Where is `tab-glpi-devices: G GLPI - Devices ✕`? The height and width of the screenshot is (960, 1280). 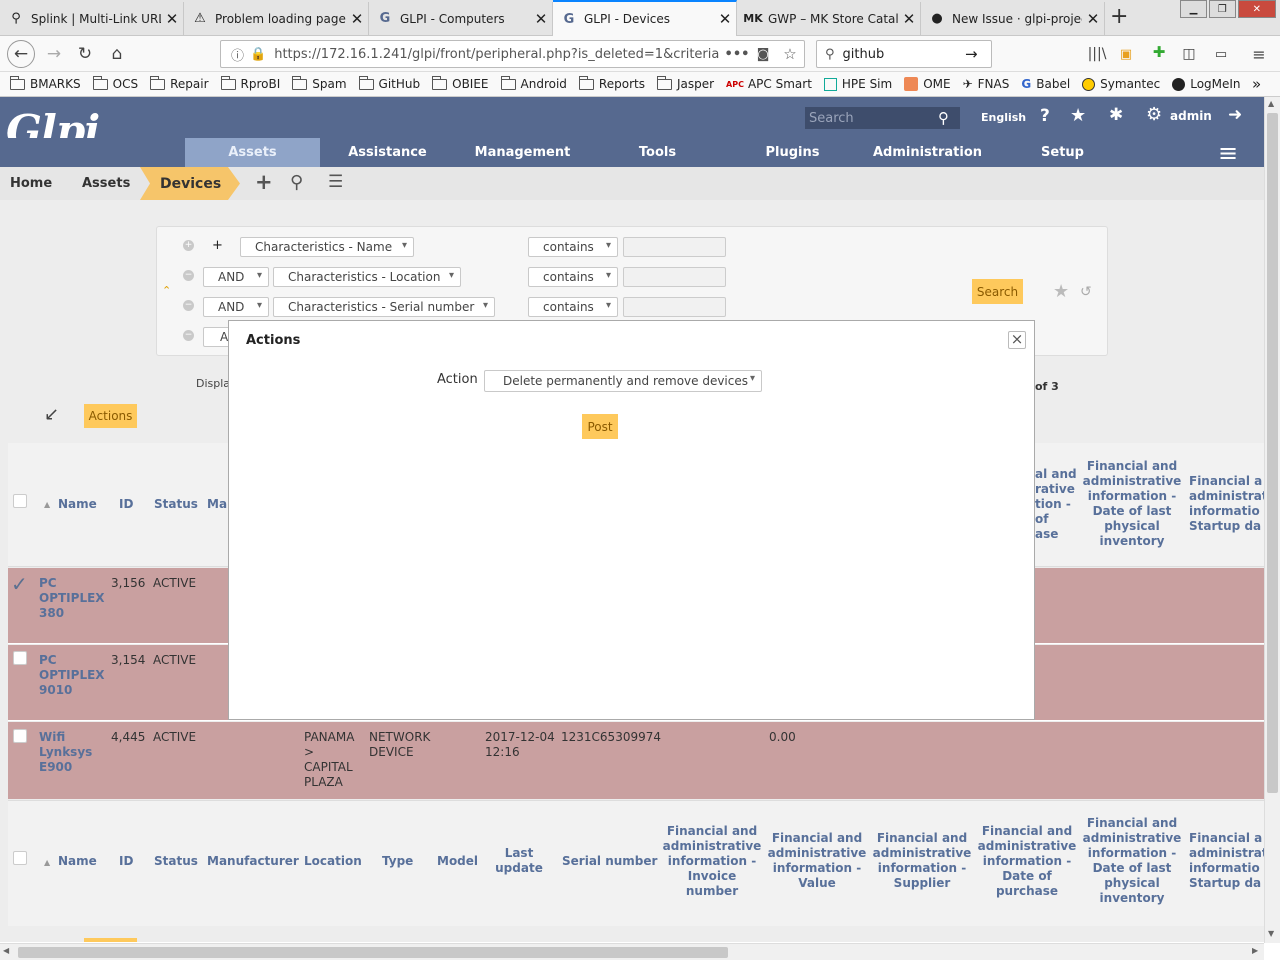 tab-glpi-devices: G GLPI - Devices ✕ is located at coordinates (645, 18).